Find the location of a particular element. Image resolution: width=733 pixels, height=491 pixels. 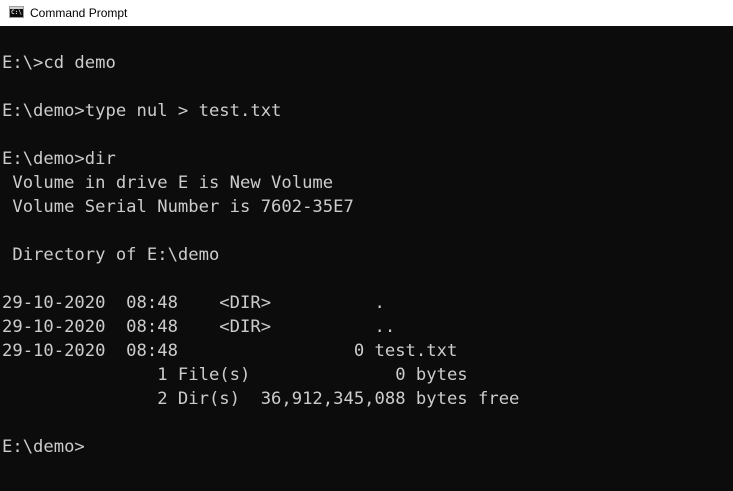

window-title: Command Prompt is located at coordinates (79, 13).